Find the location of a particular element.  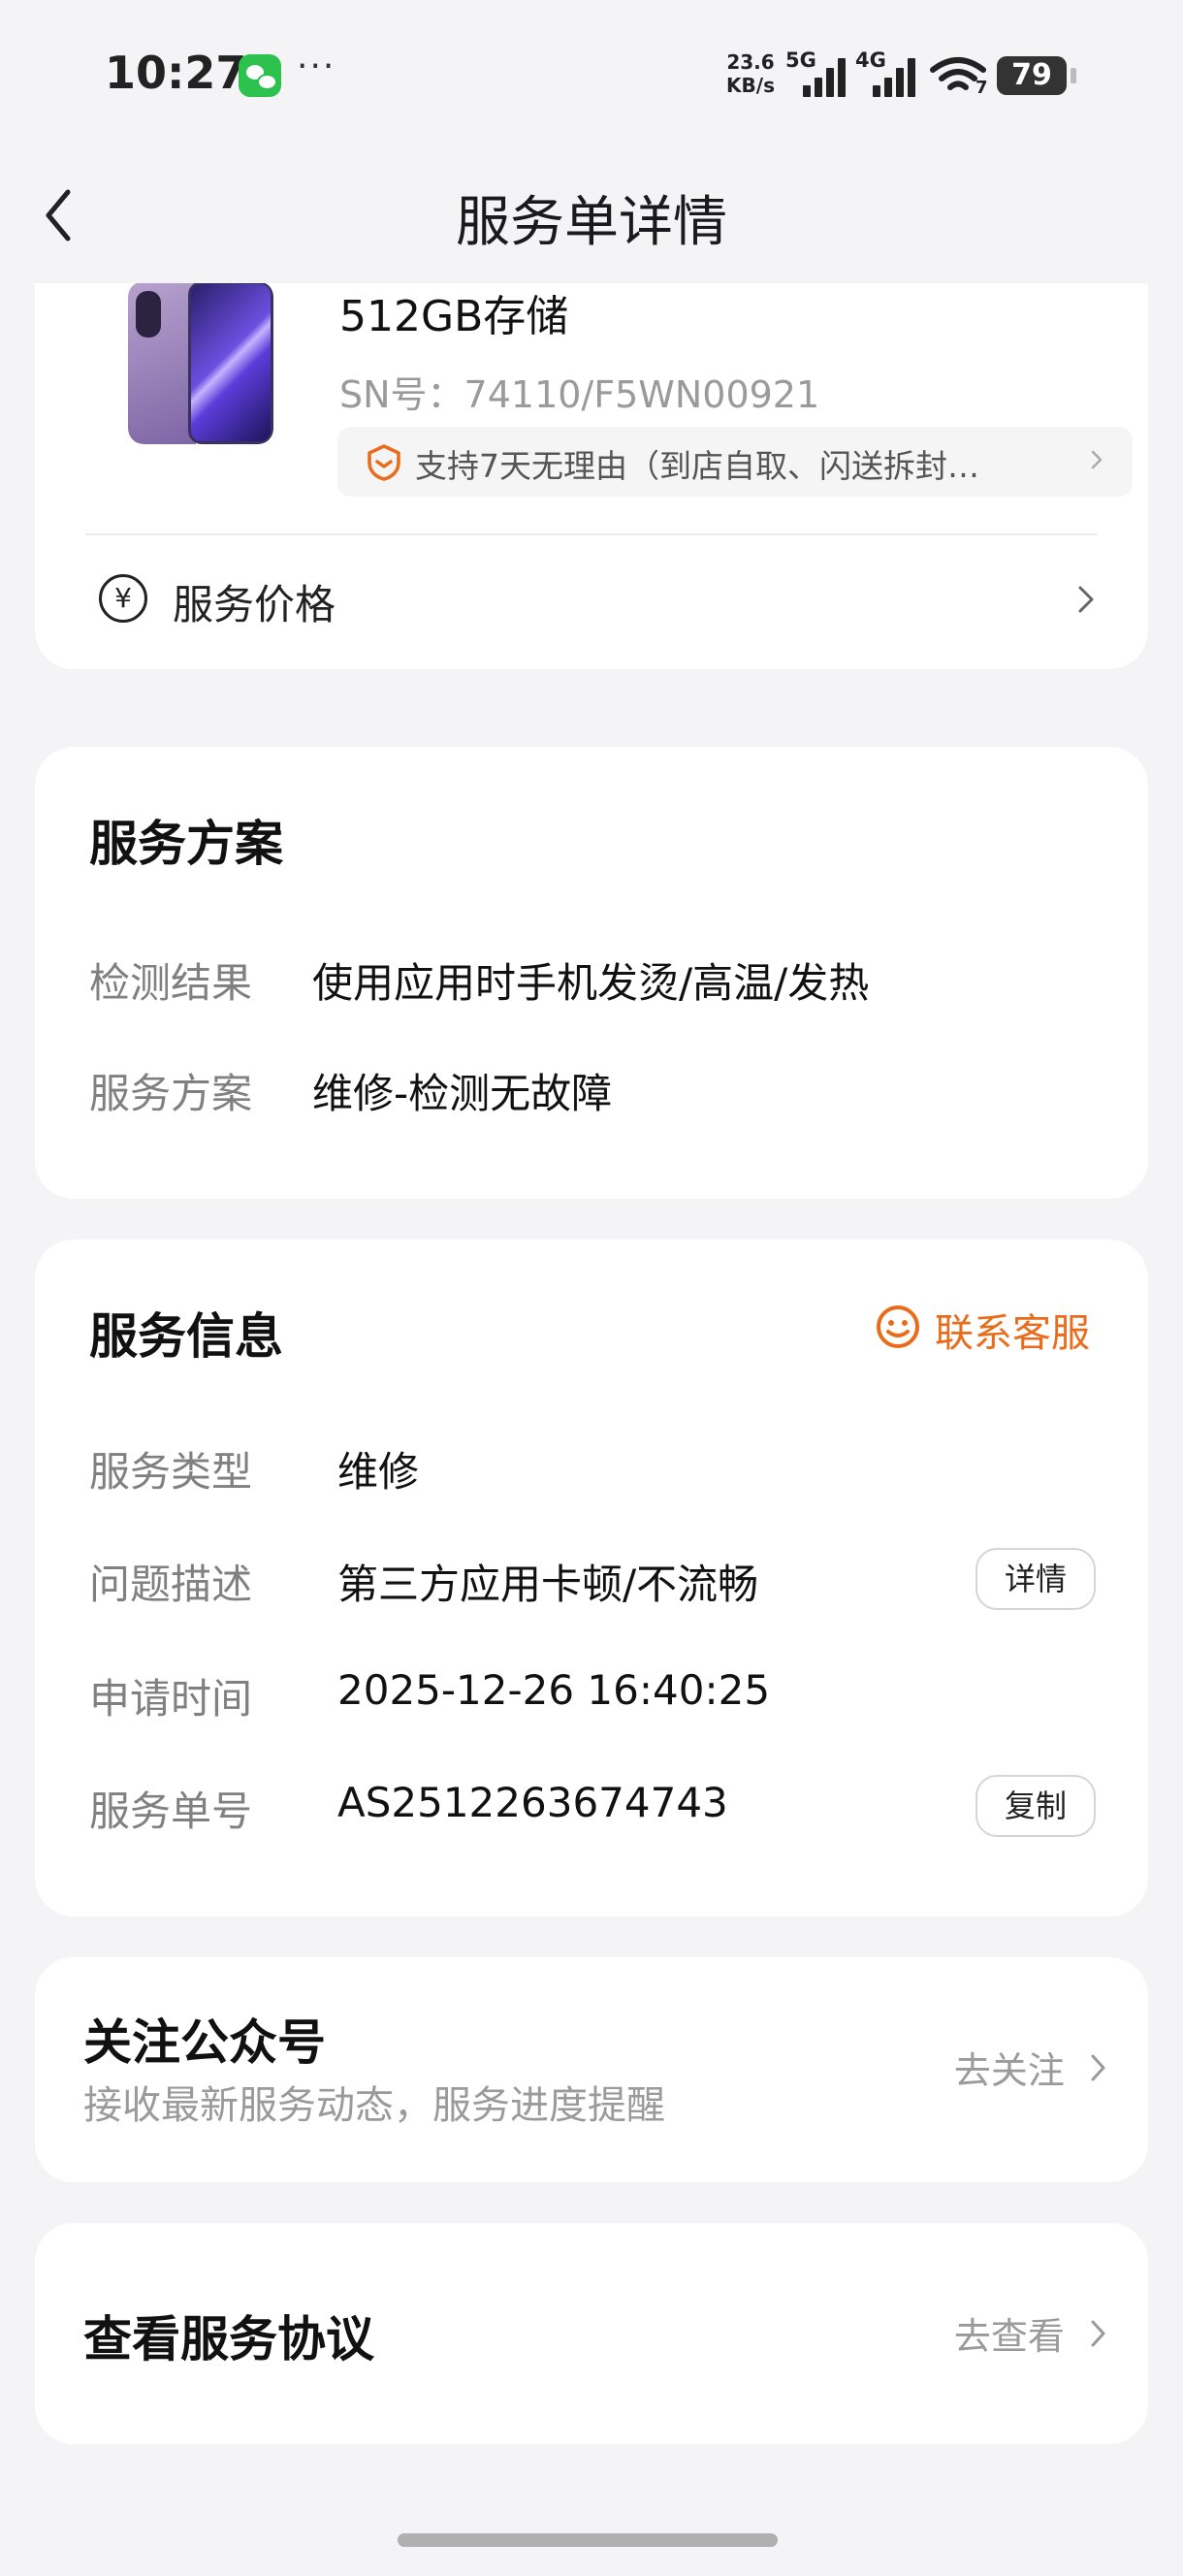

service-agreement-card: 查看服务协议 去查看 is located at coordinates (591, 2333).